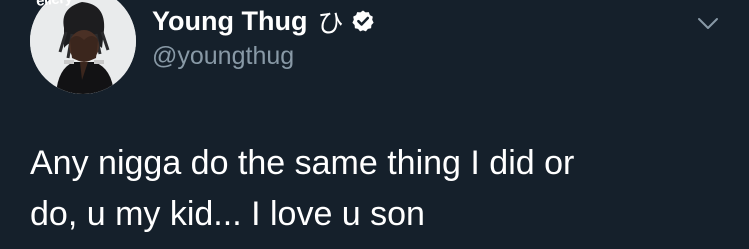 This screenshot has height=249, width=749. I want to click on avatar-photo, so click(83, 47).